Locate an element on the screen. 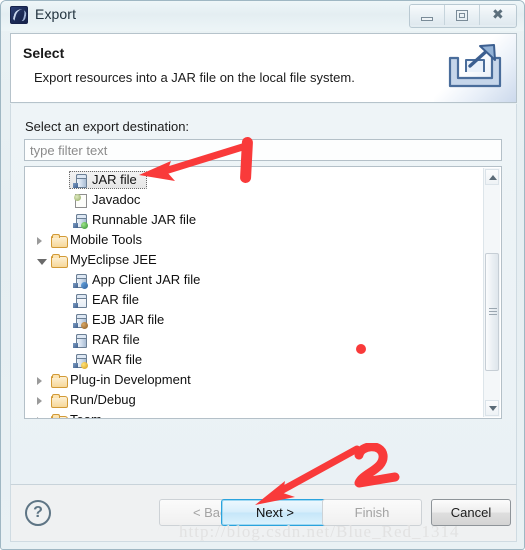 This screenshot has width=525, height=550. tree-item-label: EAR file is located at coordinates (115, 299).